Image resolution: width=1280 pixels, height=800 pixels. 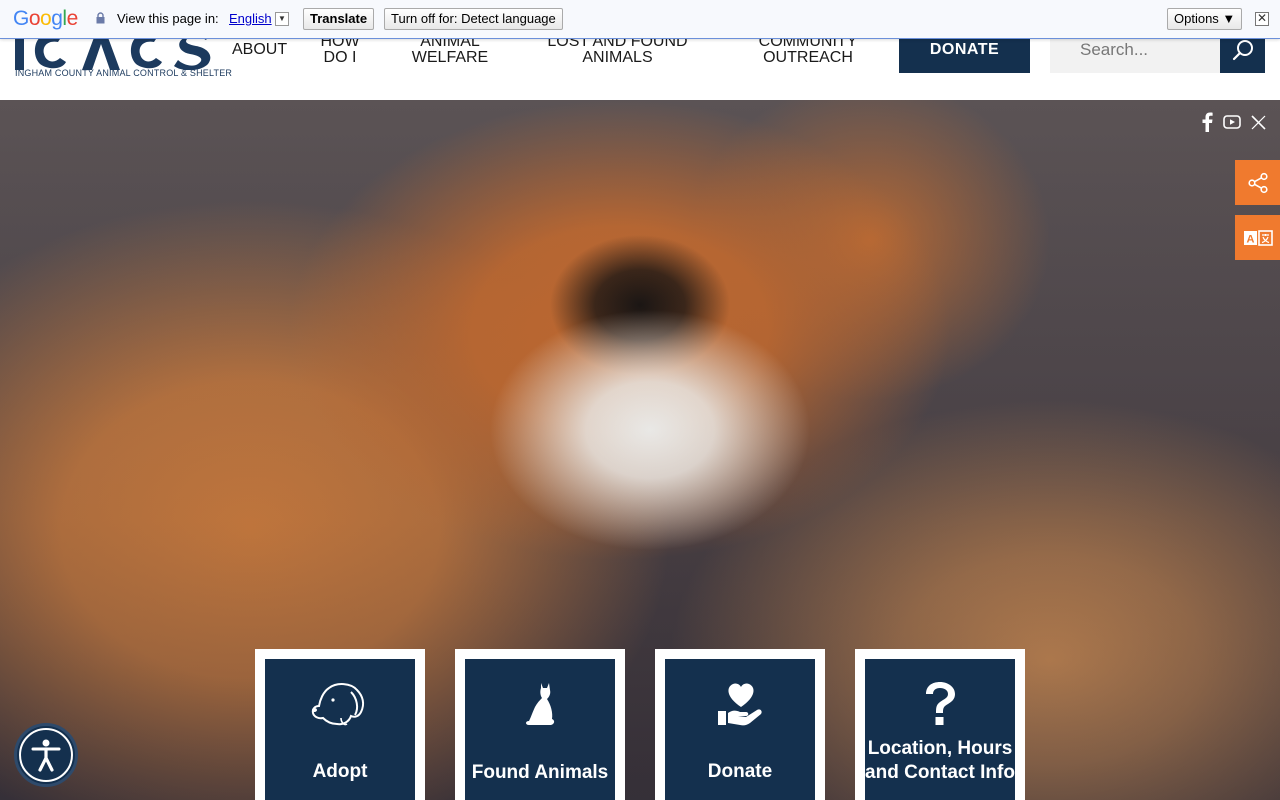 I want to click on card-adopt: Adopt, so click(x=340, y=729).